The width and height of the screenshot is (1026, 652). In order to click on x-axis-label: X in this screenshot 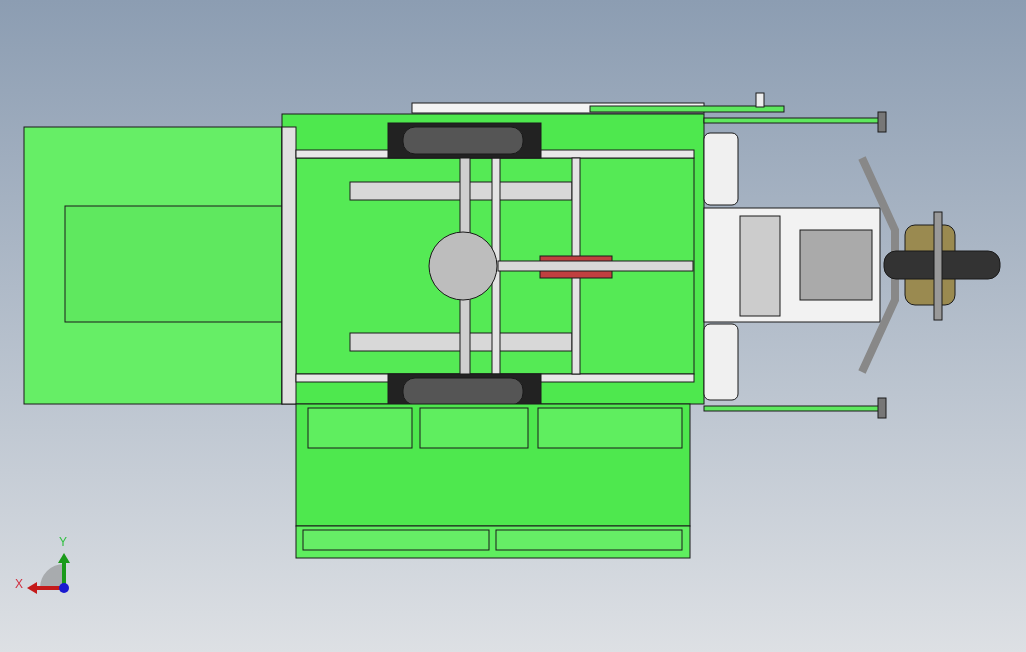, I will do `click(19, 584)`.